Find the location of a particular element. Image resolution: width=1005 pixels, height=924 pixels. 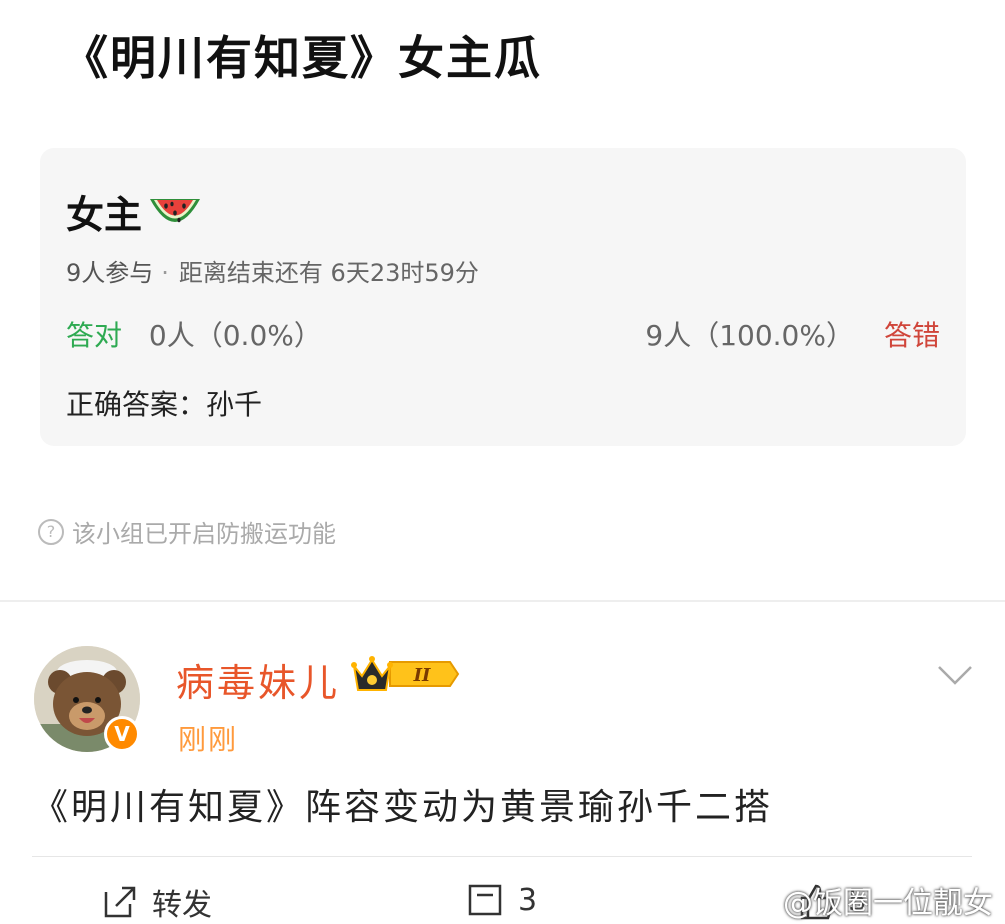

comment-button: 3 is located at coordinates (501, 900).